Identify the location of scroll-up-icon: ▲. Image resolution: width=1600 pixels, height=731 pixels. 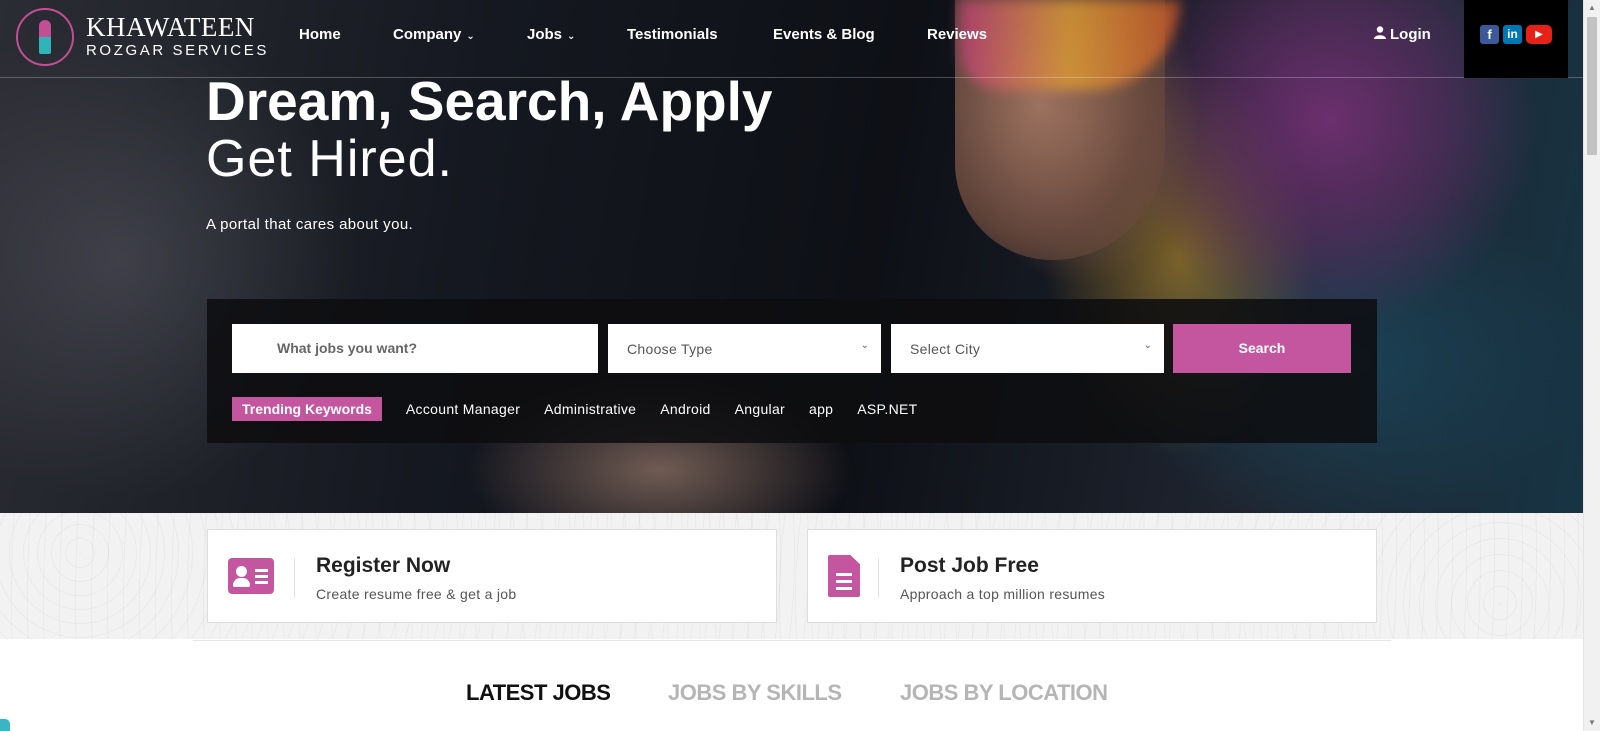
(1592, 7).